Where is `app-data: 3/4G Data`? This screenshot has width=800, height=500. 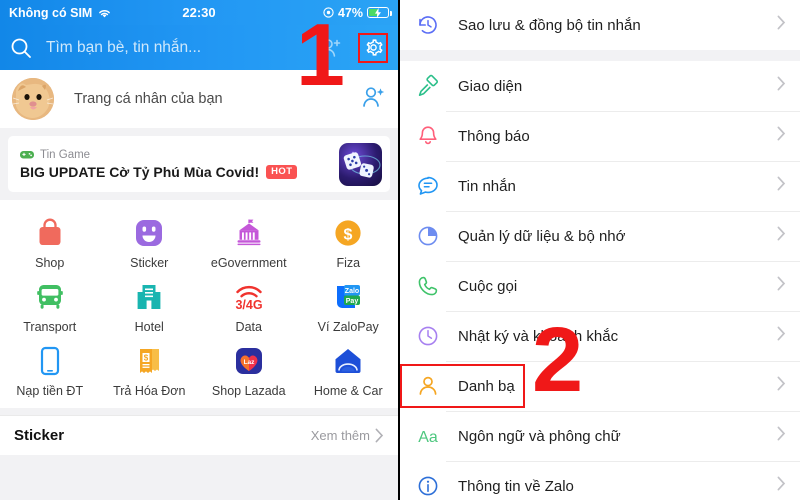 app-data: 3/4G Data is located at coordinates (249, 306).